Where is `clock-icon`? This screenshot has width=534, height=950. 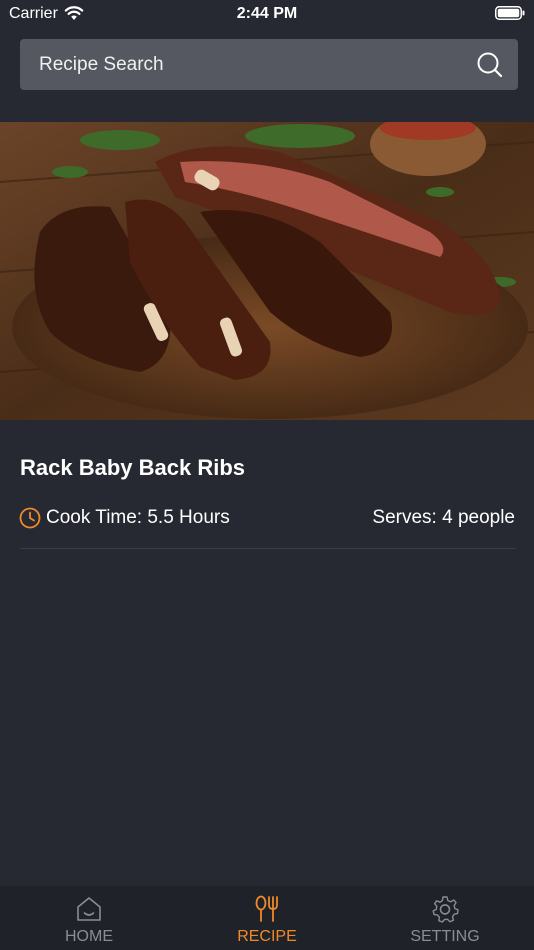
clock-icon is located at coordinates (30, 518).